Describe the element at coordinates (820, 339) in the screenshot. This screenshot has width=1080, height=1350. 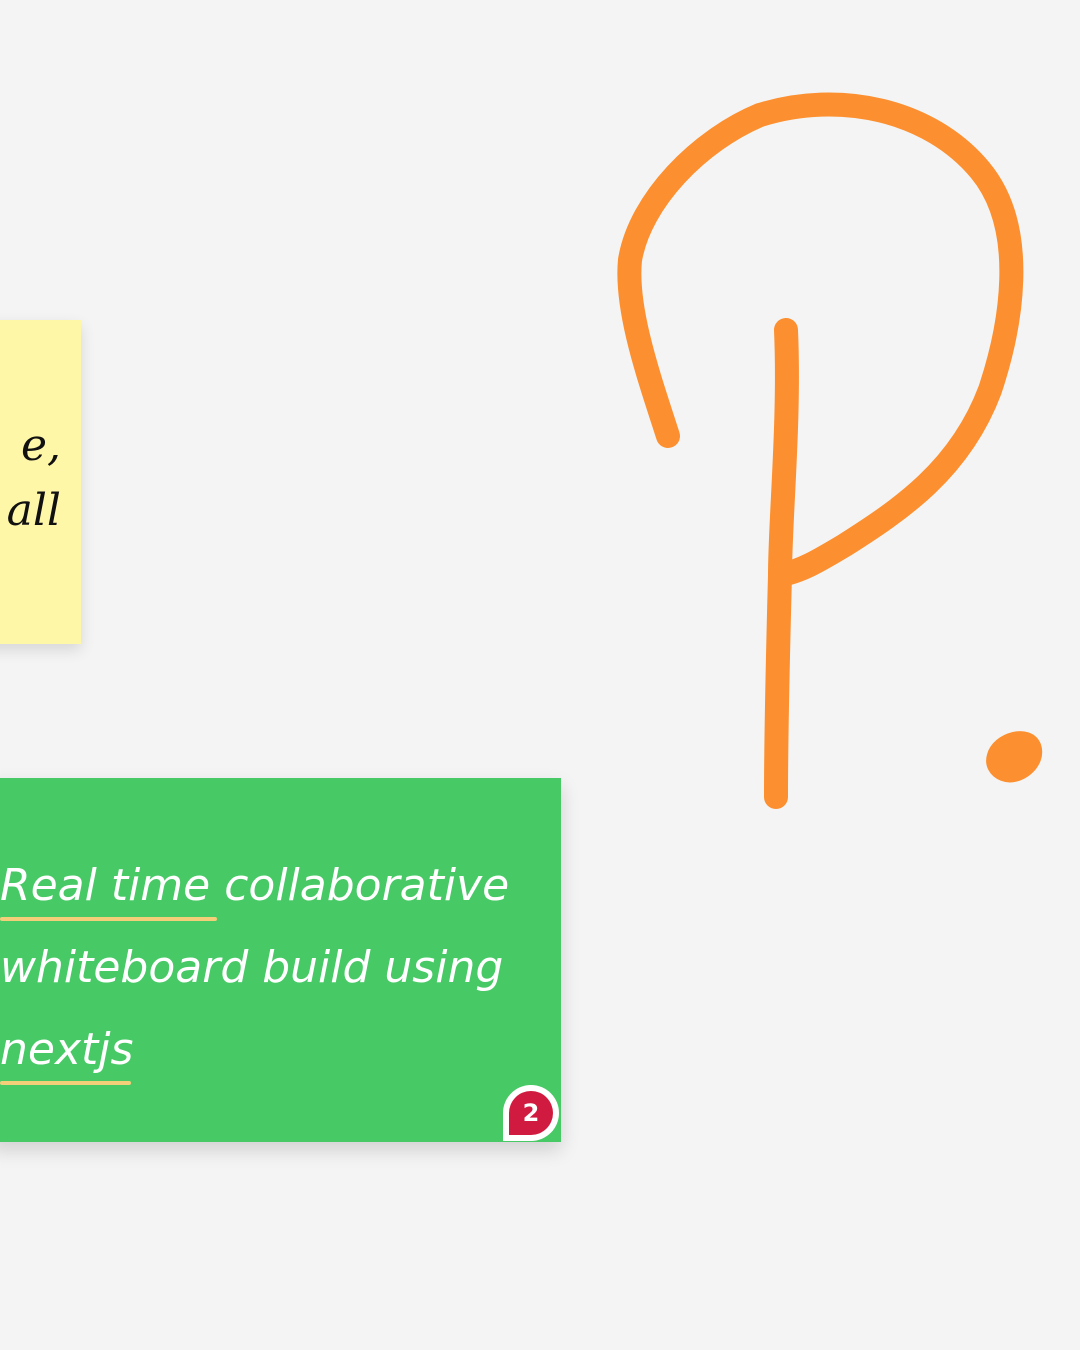
I see `drawing-stroke-arc` at that location.